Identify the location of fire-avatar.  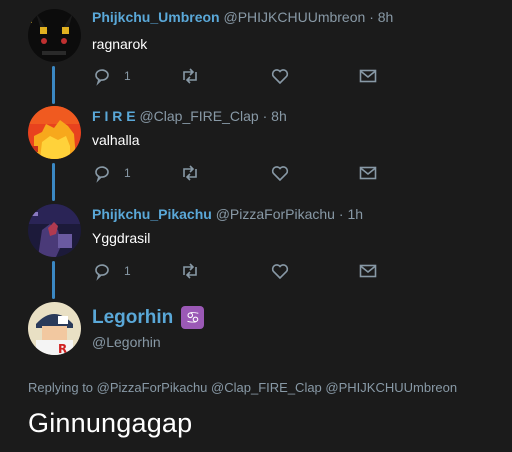
(54, 132).